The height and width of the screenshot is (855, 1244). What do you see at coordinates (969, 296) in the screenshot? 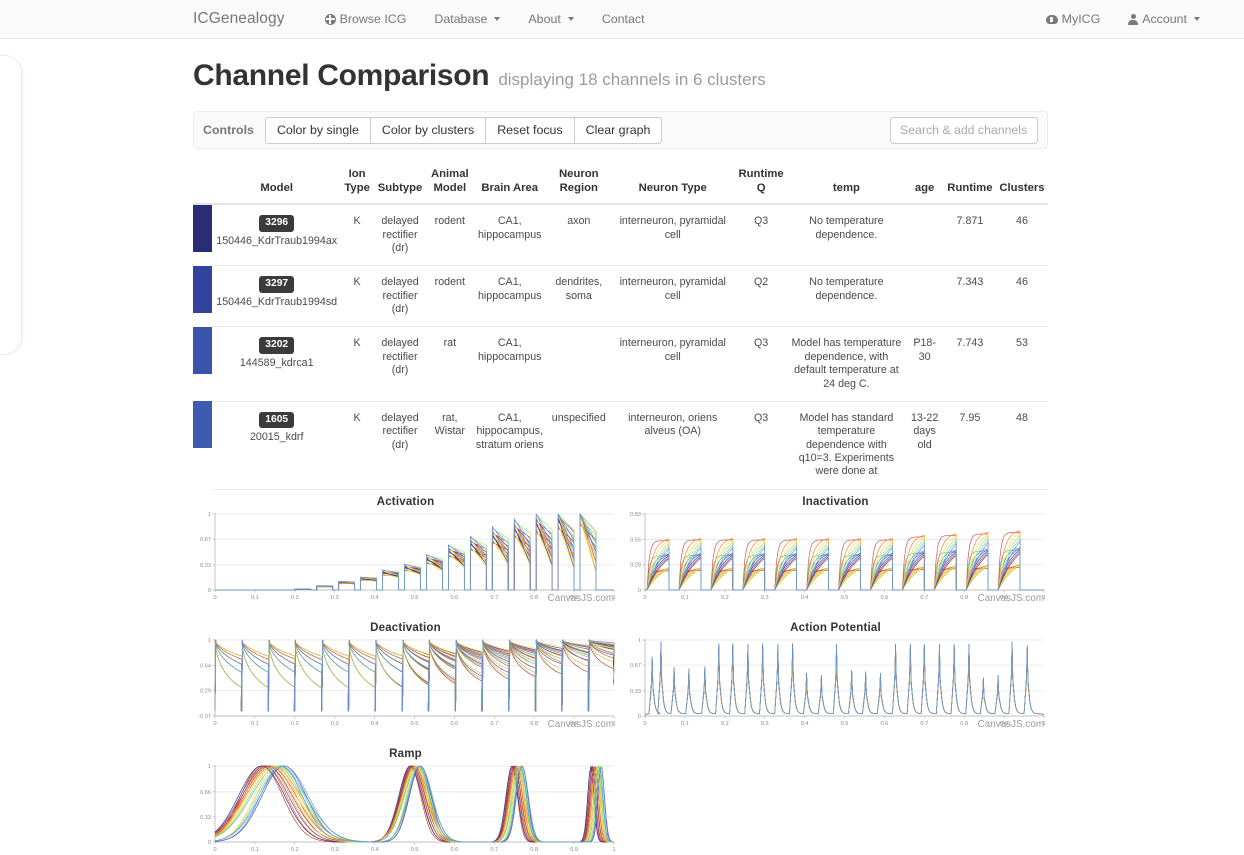
I see `cell-runtime: 7.343` at bounding box center [969, 296].